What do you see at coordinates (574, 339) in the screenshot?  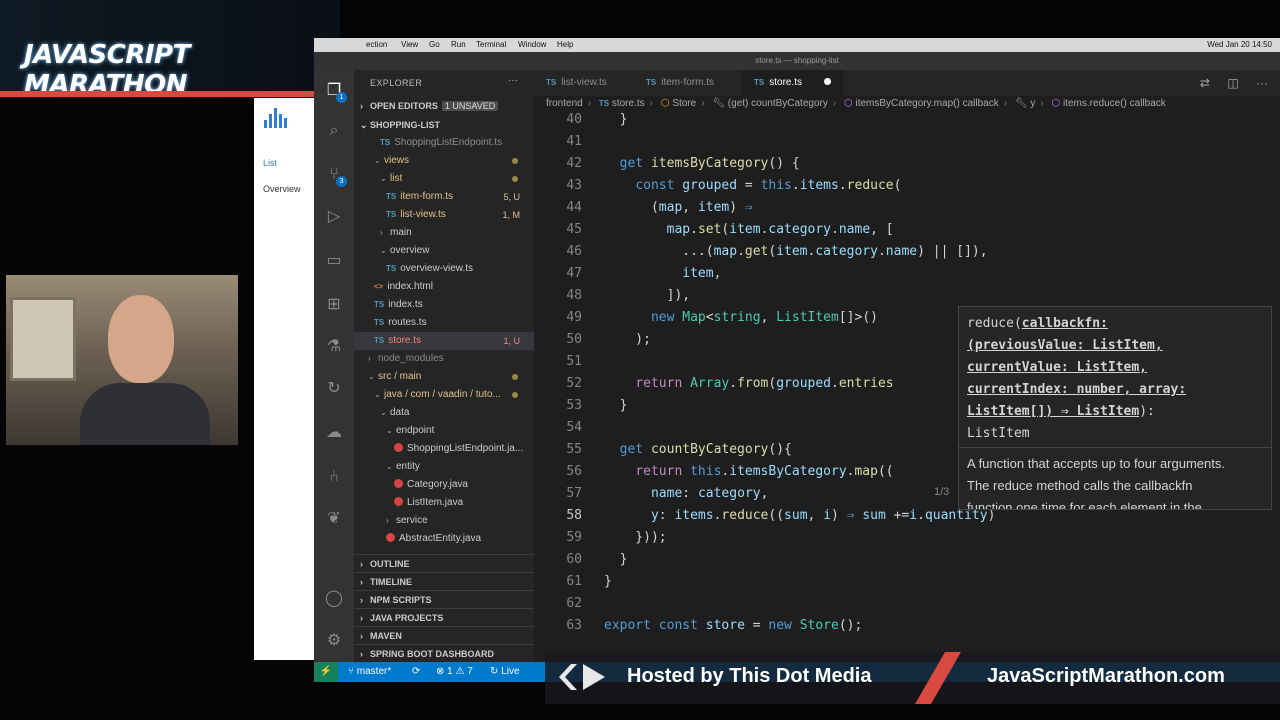 I see `line-number: 50` at bounding box center [574, 339].